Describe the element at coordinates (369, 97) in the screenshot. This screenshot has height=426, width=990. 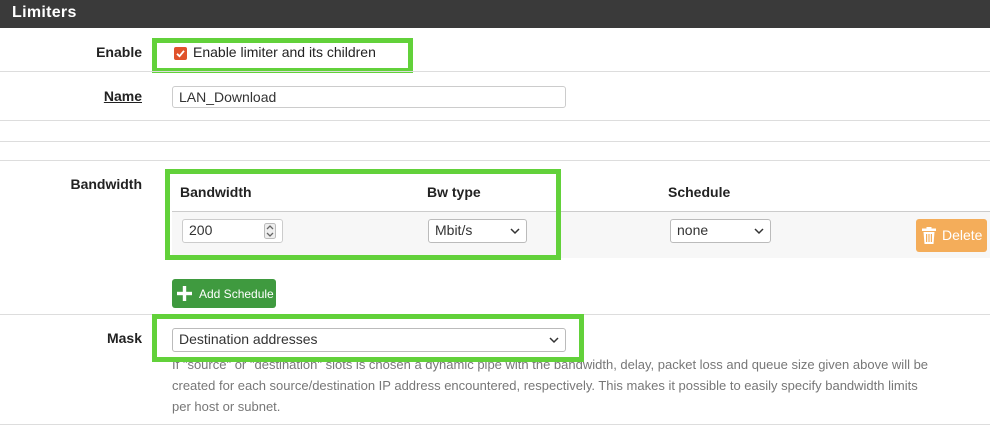
I see `name-input` at that location.